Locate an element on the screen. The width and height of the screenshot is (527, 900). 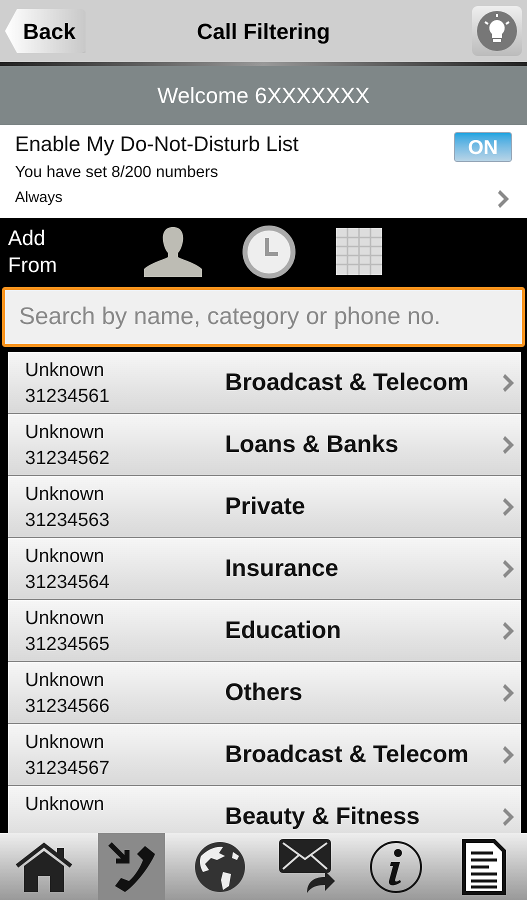
category-label: Private is located at coordinates (265, 507).